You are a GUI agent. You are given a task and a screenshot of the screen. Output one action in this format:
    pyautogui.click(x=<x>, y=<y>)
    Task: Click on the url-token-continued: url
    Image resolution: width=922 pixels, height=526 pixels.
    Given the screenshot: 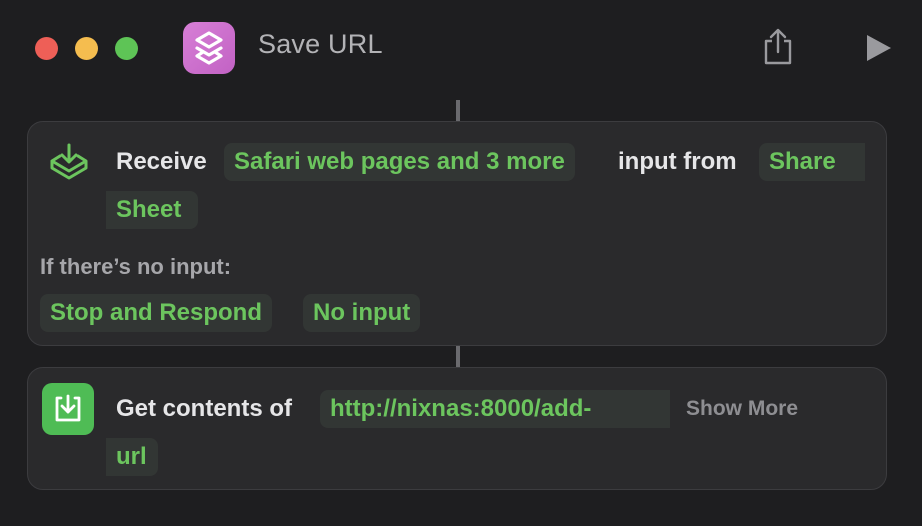 What is the action you would take?
    pyautogui.click(x=132, y=457)
    